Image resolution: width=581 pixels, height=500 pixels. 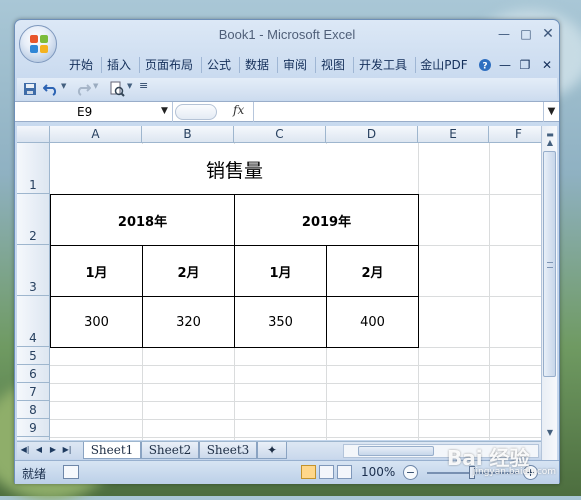 What do you see at coordinates (515, 472) in the screenshot?
I see `watermark-url: jingyan.baidu.com` at bounding box center [515, 472].